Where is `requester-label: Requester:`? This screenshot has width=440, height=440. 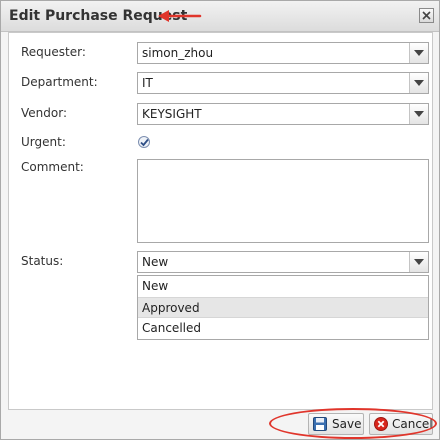 requester-label: Requester: is located at coordinates (53, 52).